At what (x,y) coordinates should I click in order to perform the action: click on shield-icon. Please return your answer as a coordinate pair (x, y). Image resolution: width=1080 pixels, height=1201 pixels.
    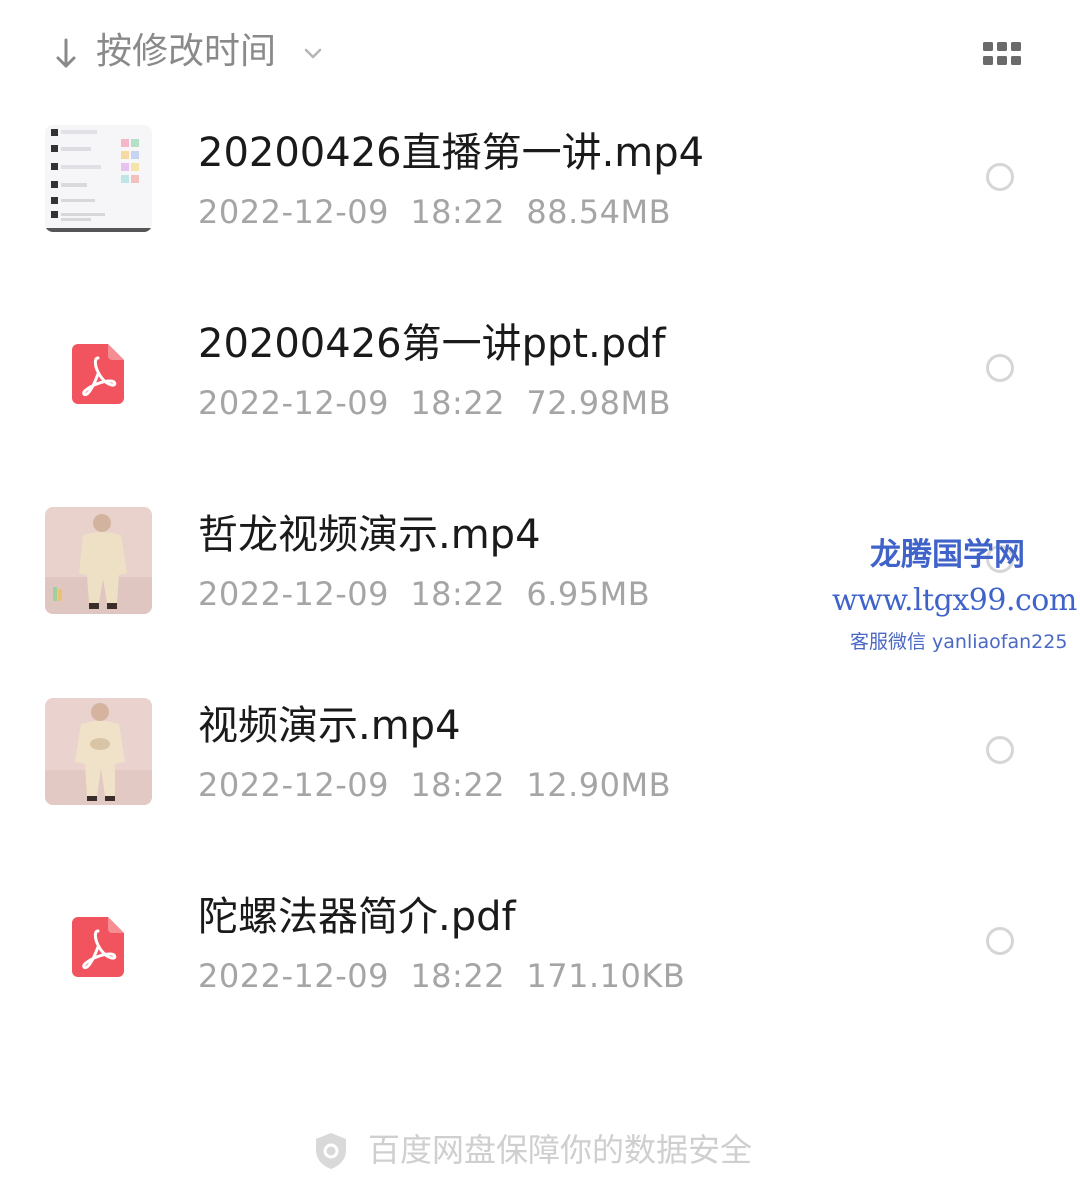
    Looking at the image, I should click on (331, 1151).